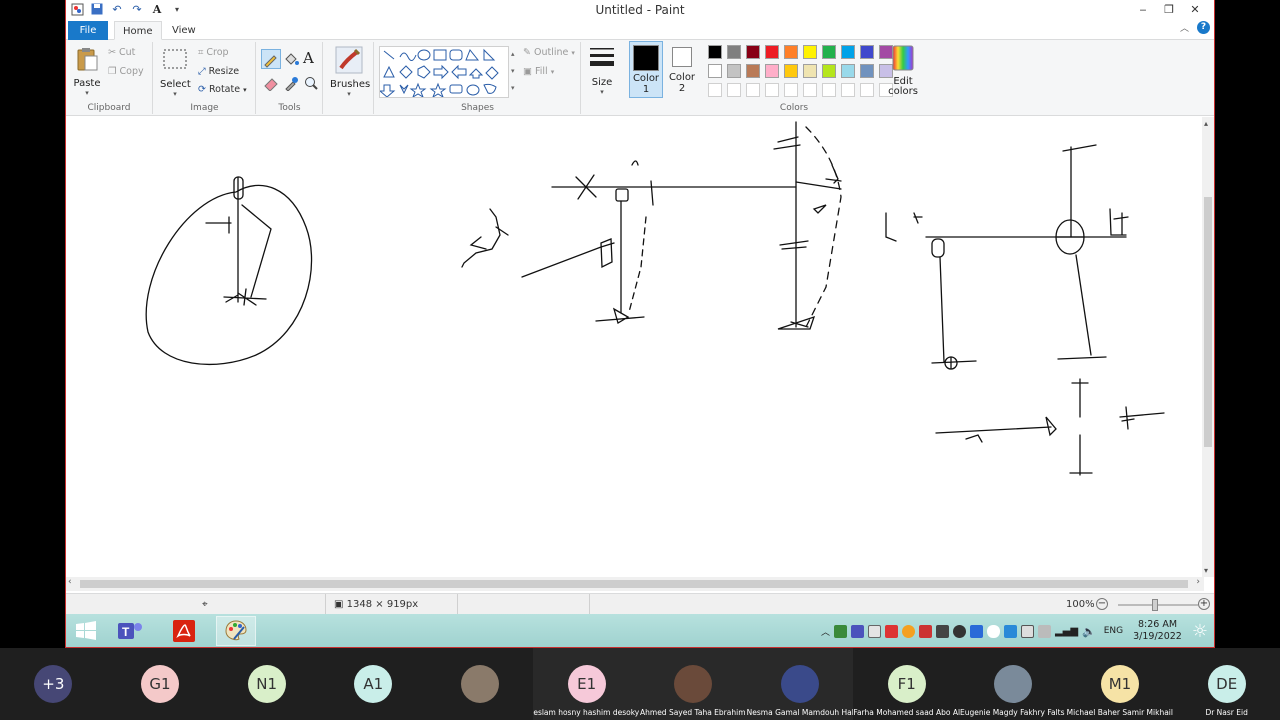  Describe the element at coordinates (549, 52) in the screenshot. I see `outline-button: ✎ Outline ▾` at that location.